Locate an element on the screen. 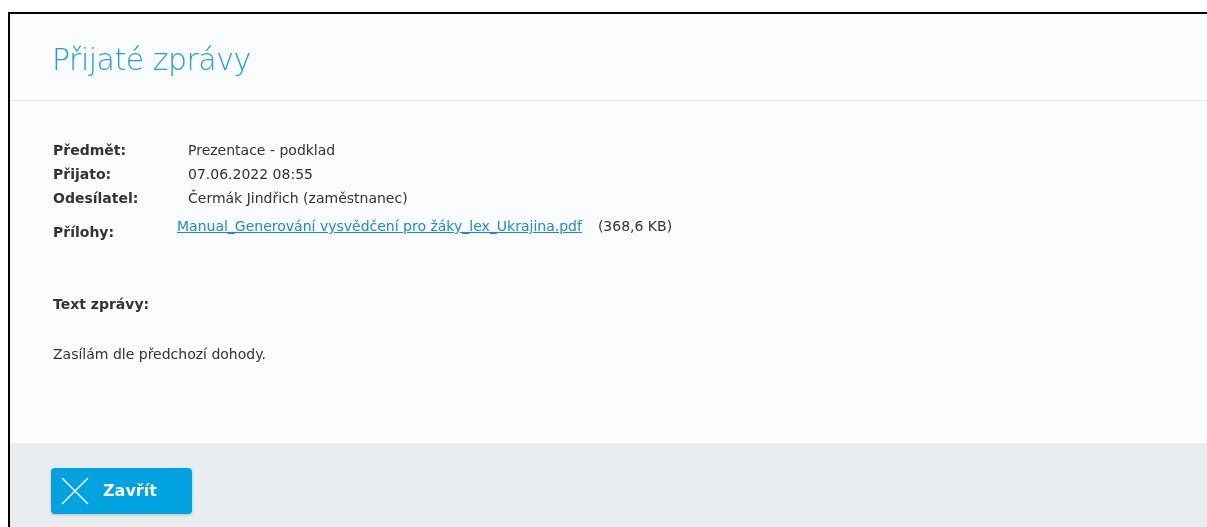 The image size is (1207, 527). message-body: Zasílám dle předchozí dohody. is located at coordinates (160, 354).